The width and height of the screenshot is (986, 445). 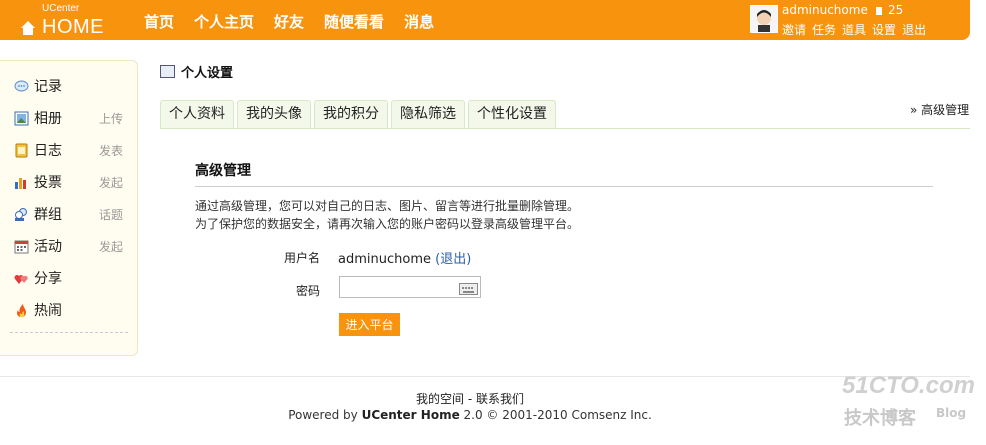 What do you see at coordinates (387, 206) in the screenshot?
I see `description-line-1: 通过高级管理，您可以对自己的日志、图片、留言等进行批量删除管理。` at bounding box center [387, 206].